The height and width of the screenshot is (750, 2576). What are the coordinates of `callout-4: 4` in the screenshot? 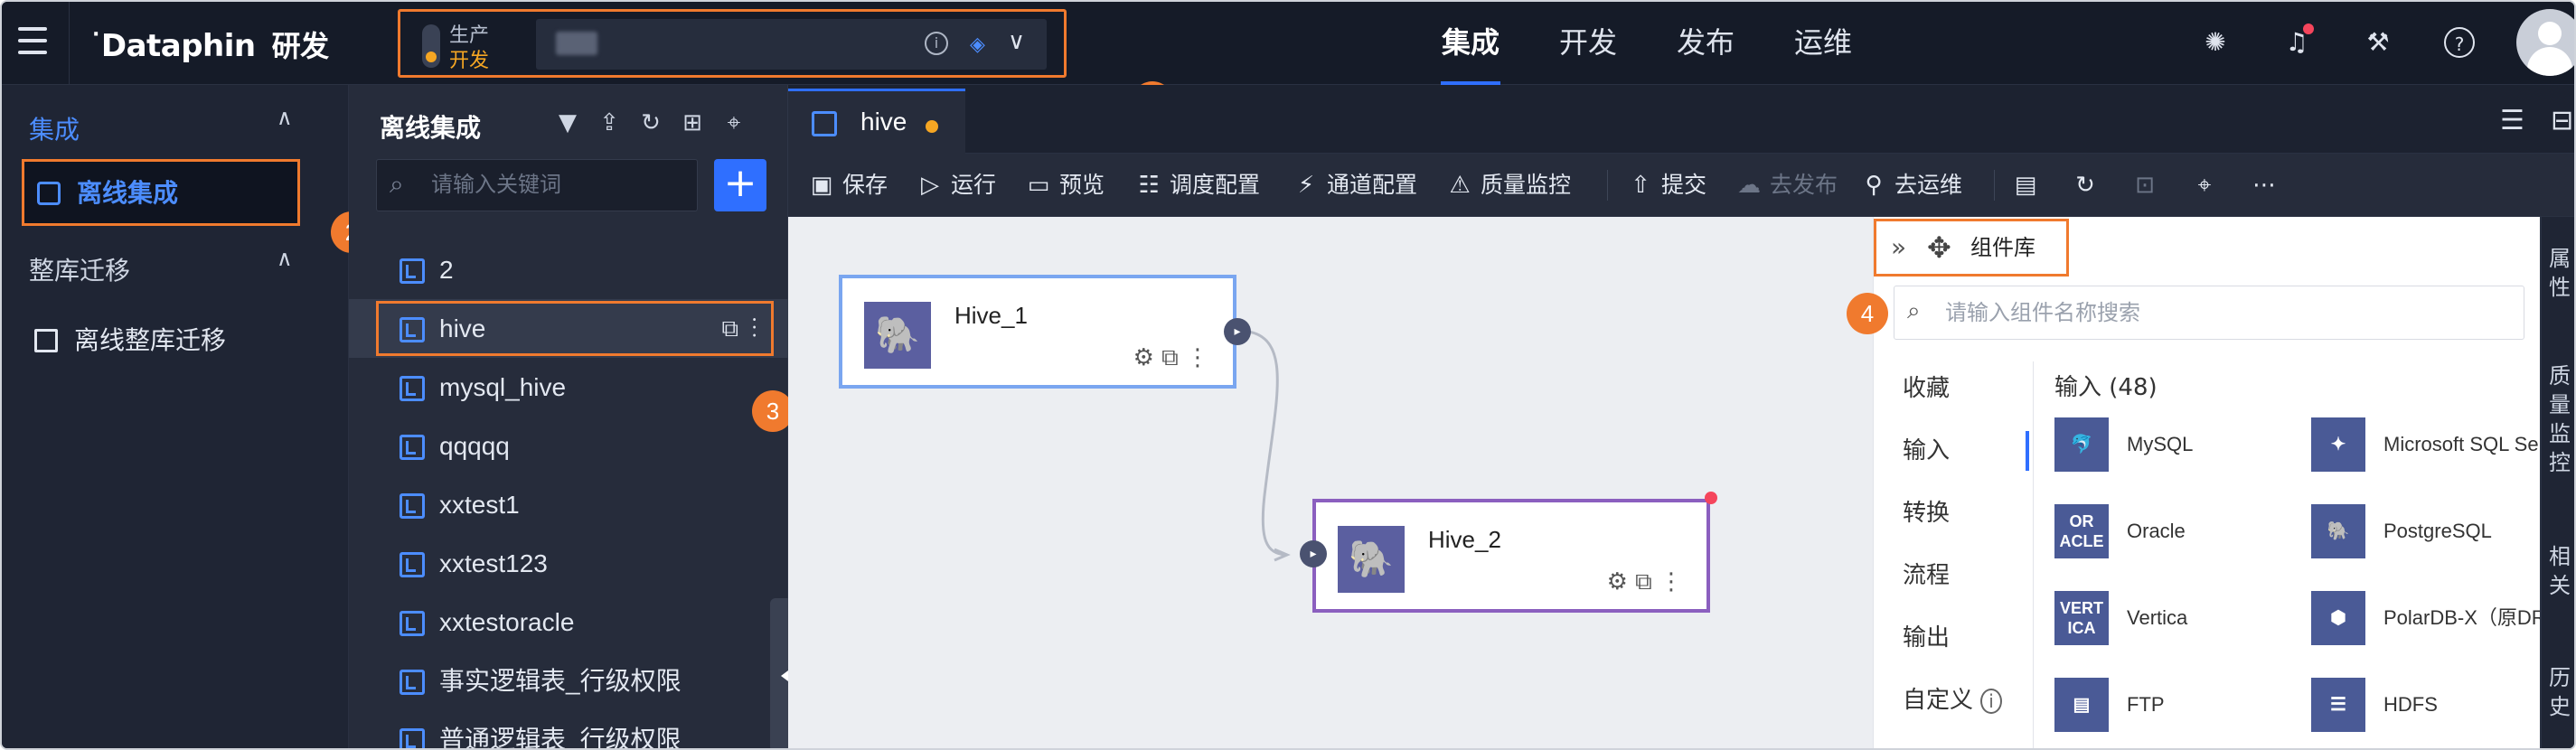 It's located at (1868, 313).